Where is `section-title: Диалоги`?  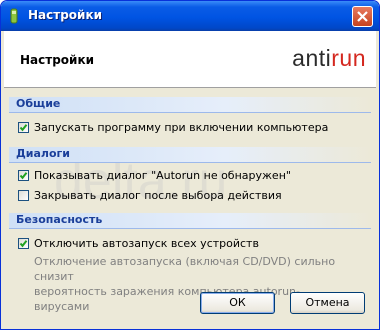
section-title: Диалоги is located at coordinates (43, 153).